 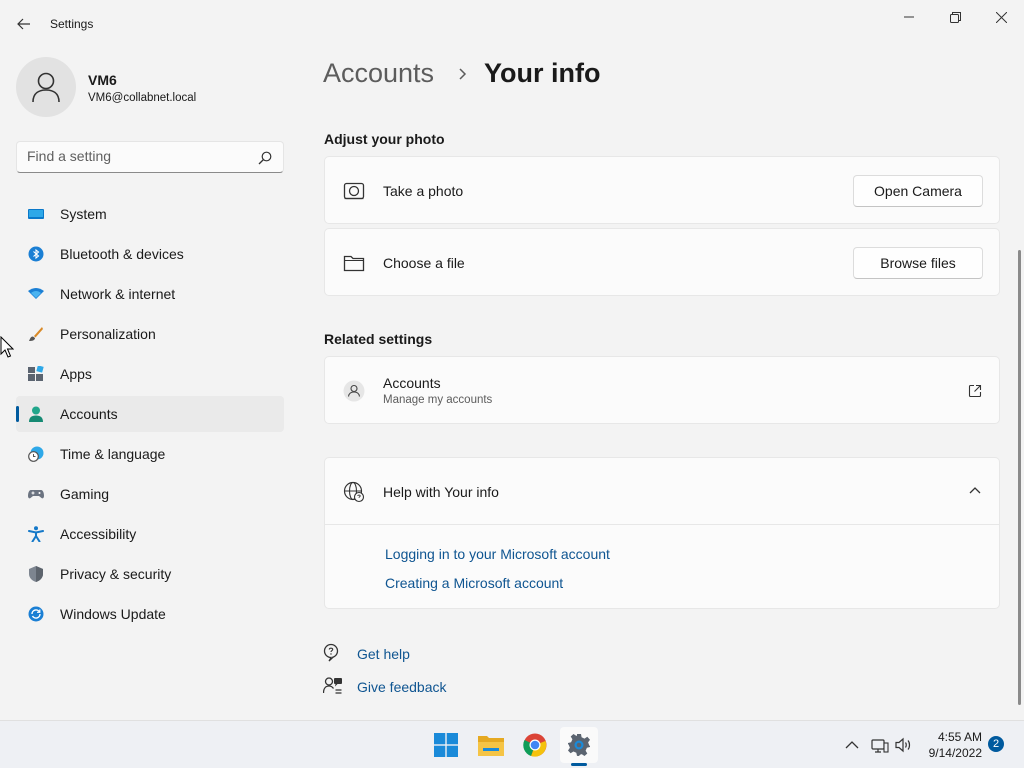 I want to click on sidebar-item-label: Network & internet, so click(x=118, y=294).